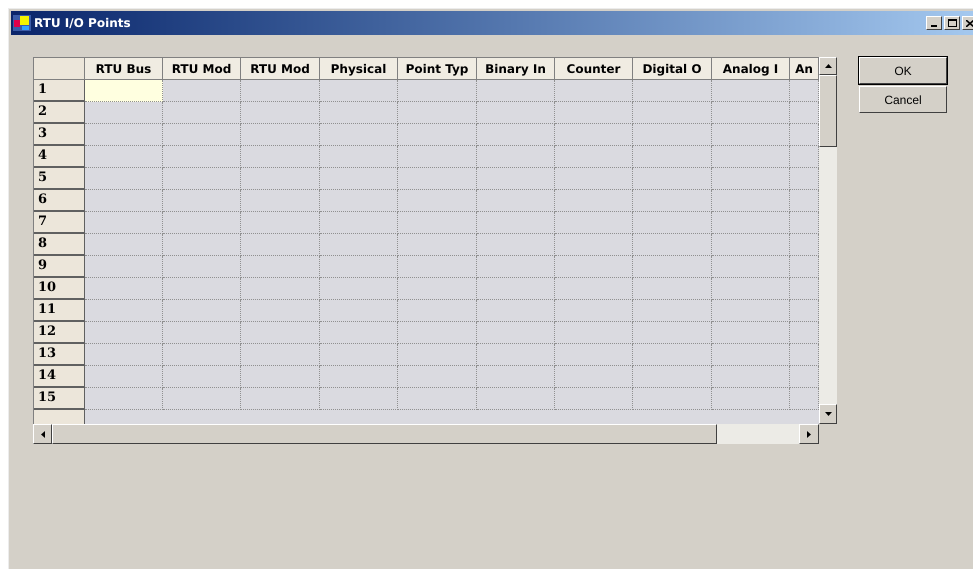 This screenshot has width=973, height=569. I want to click on scroll-left-button, so click(42, 434).